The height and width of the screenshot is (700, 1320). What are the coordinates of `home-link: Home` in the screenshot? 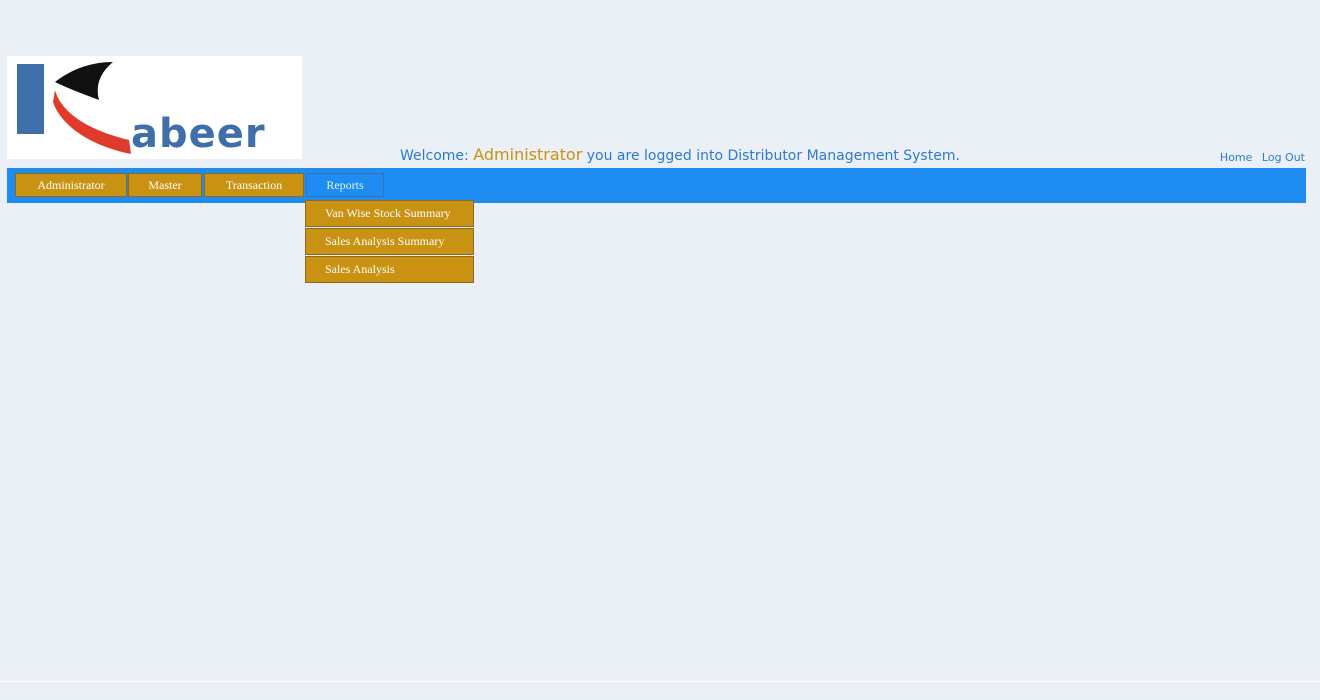 It's located at (1236, 157).